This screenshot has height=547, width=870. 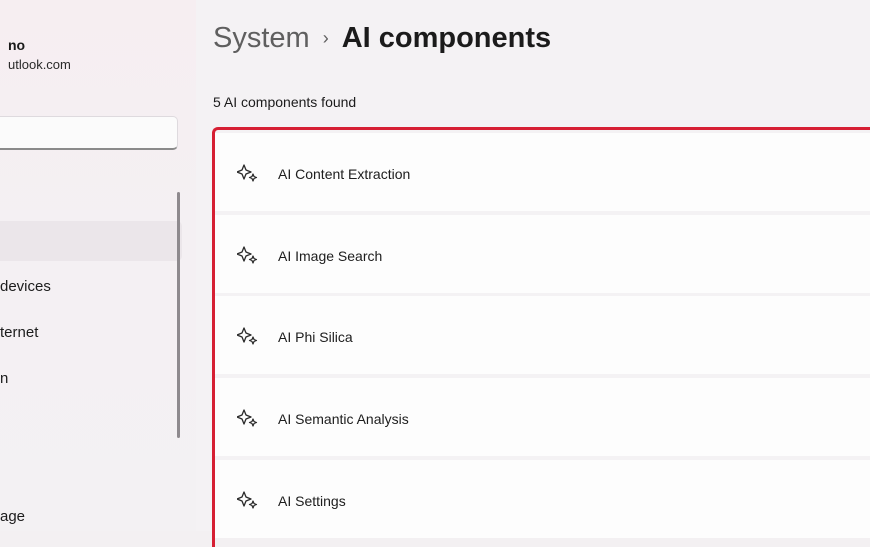 What do you see at coordinates (542, 499) in the screenshot?
I see `component-row-ai-settings: AI Settings` at bounding box center [542, 499].